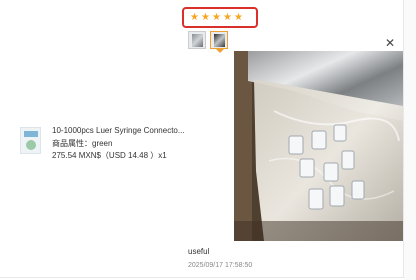 The width and height of the screenshot is (416, 280). I want to click on photo-thumbnail, so click(197, 40).